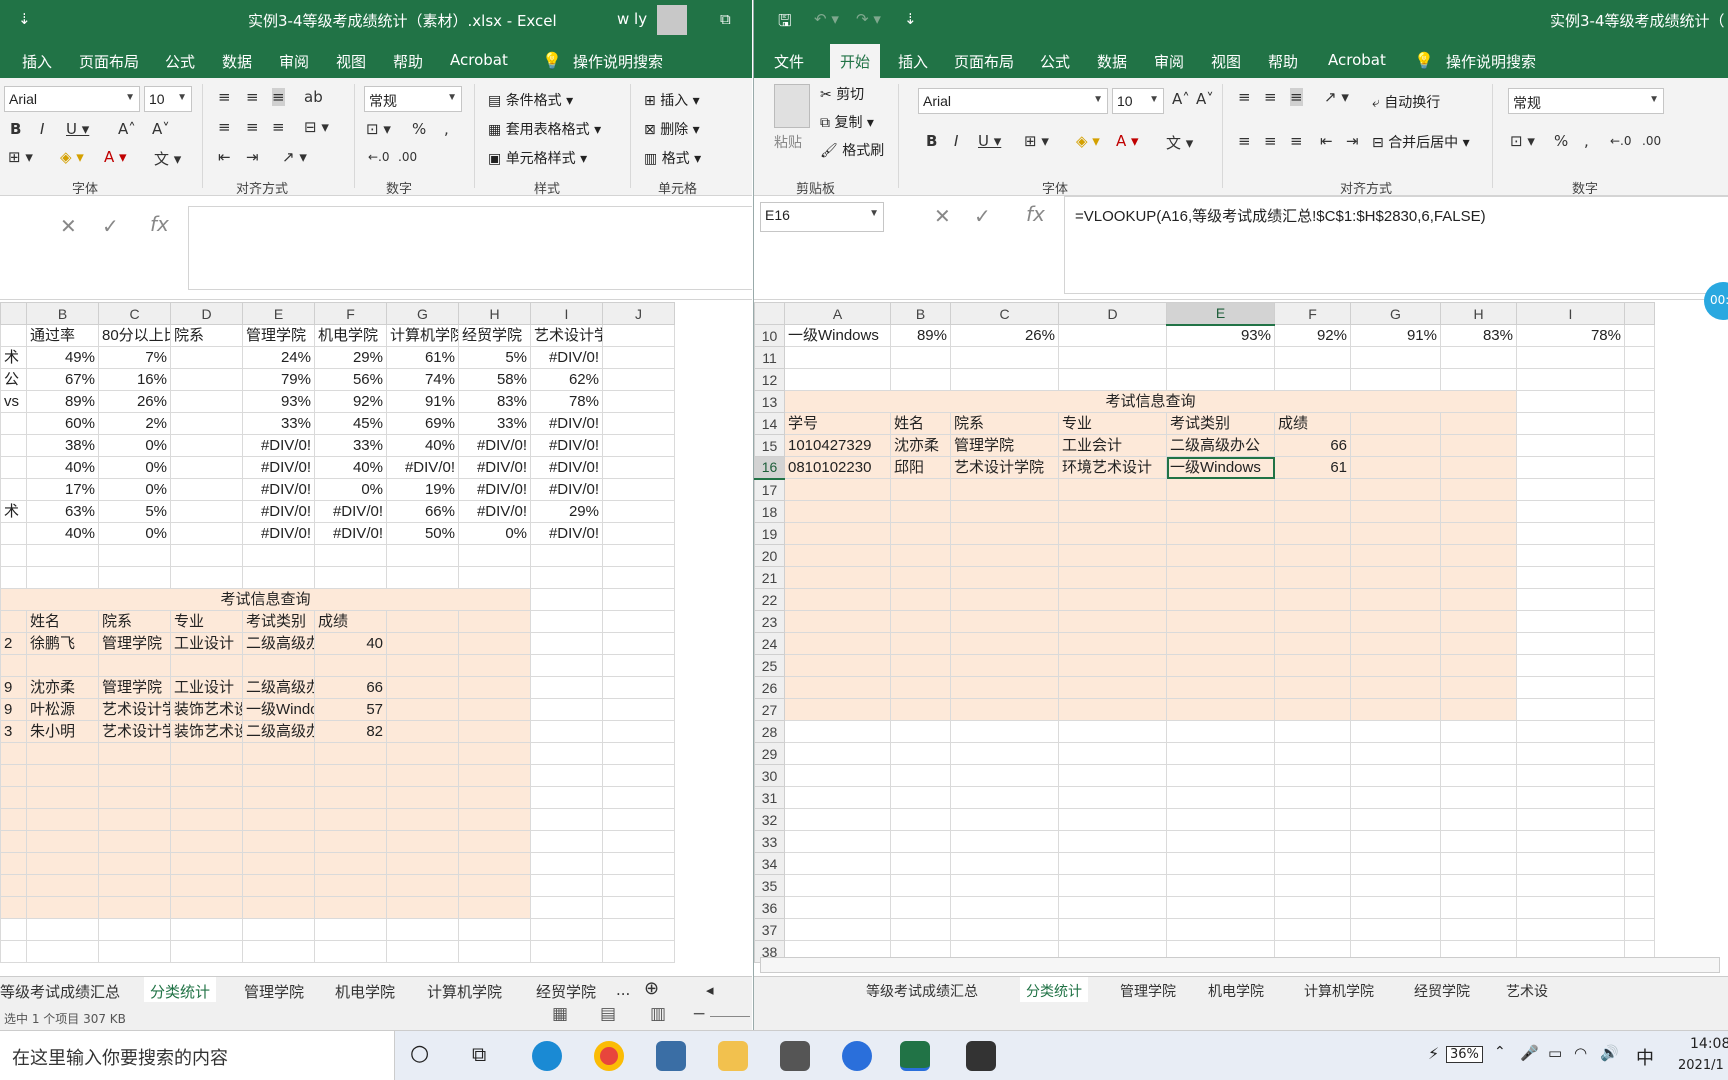  What do you see at coordinates (134, 467) in the screenshot?
I see `cell: 0%` at bounding box center [134, 467].